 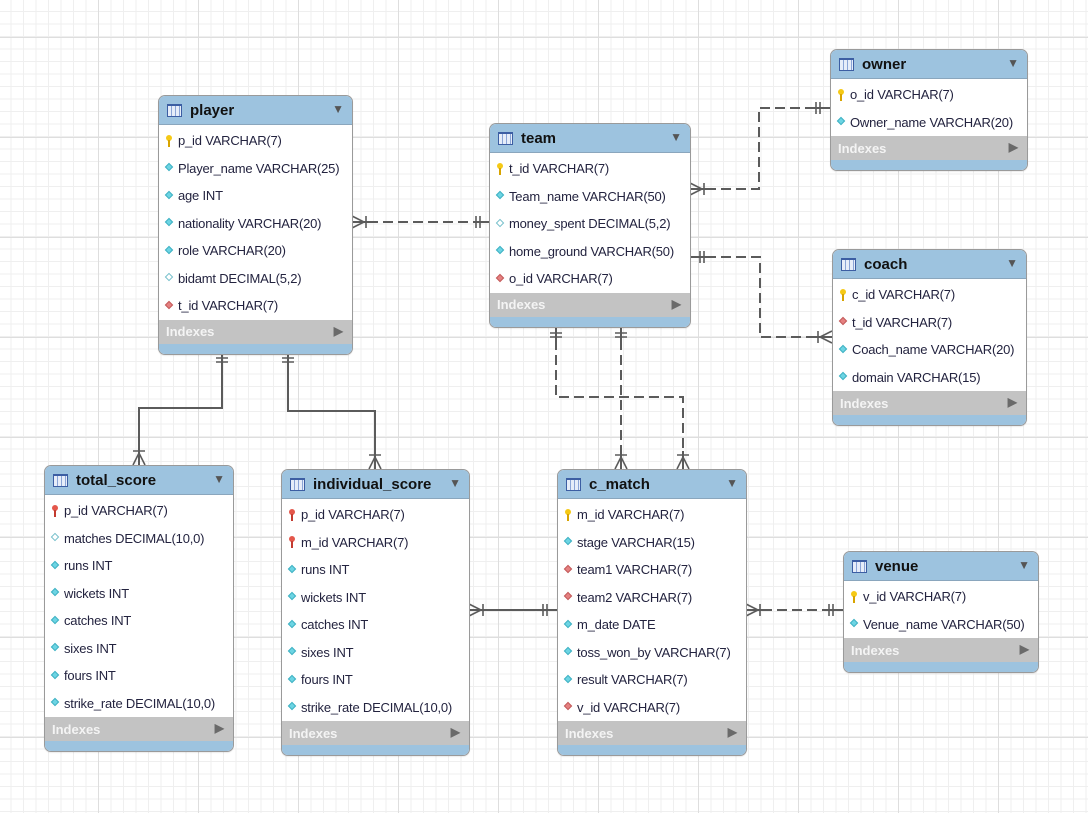 I want to click on relationship-player-individual-score, so click(x=332, y=411).